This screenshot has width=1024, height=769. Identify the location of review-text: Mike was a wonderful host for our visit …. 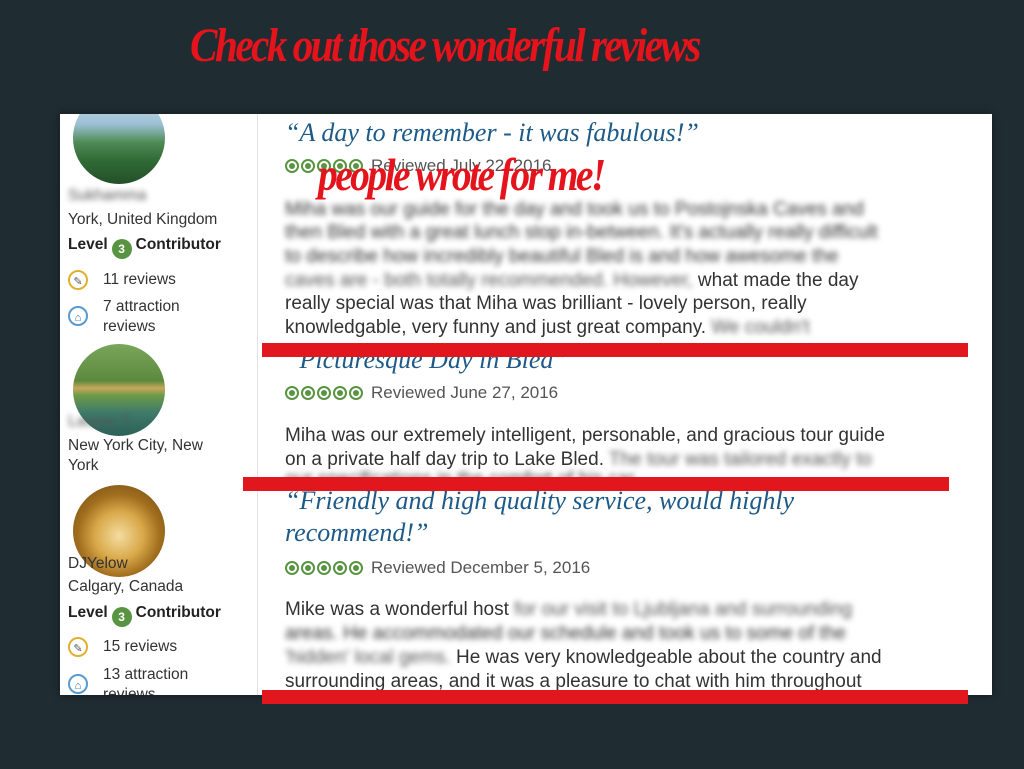
(568, 610).